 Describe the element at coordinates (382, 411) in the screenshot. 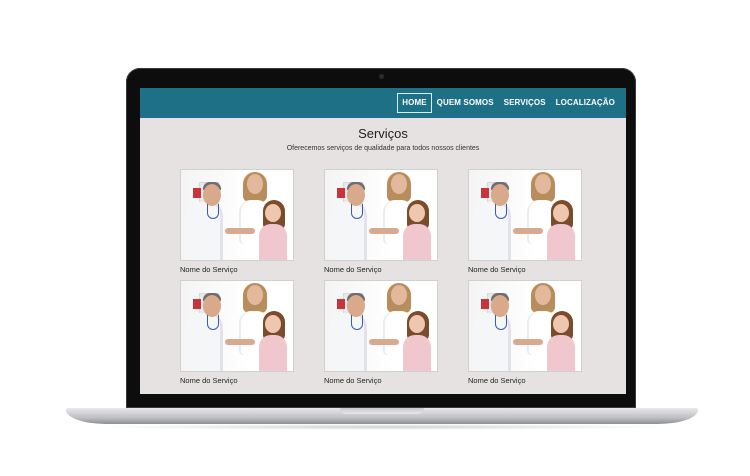

I see `laptop-base-notch` at that location.